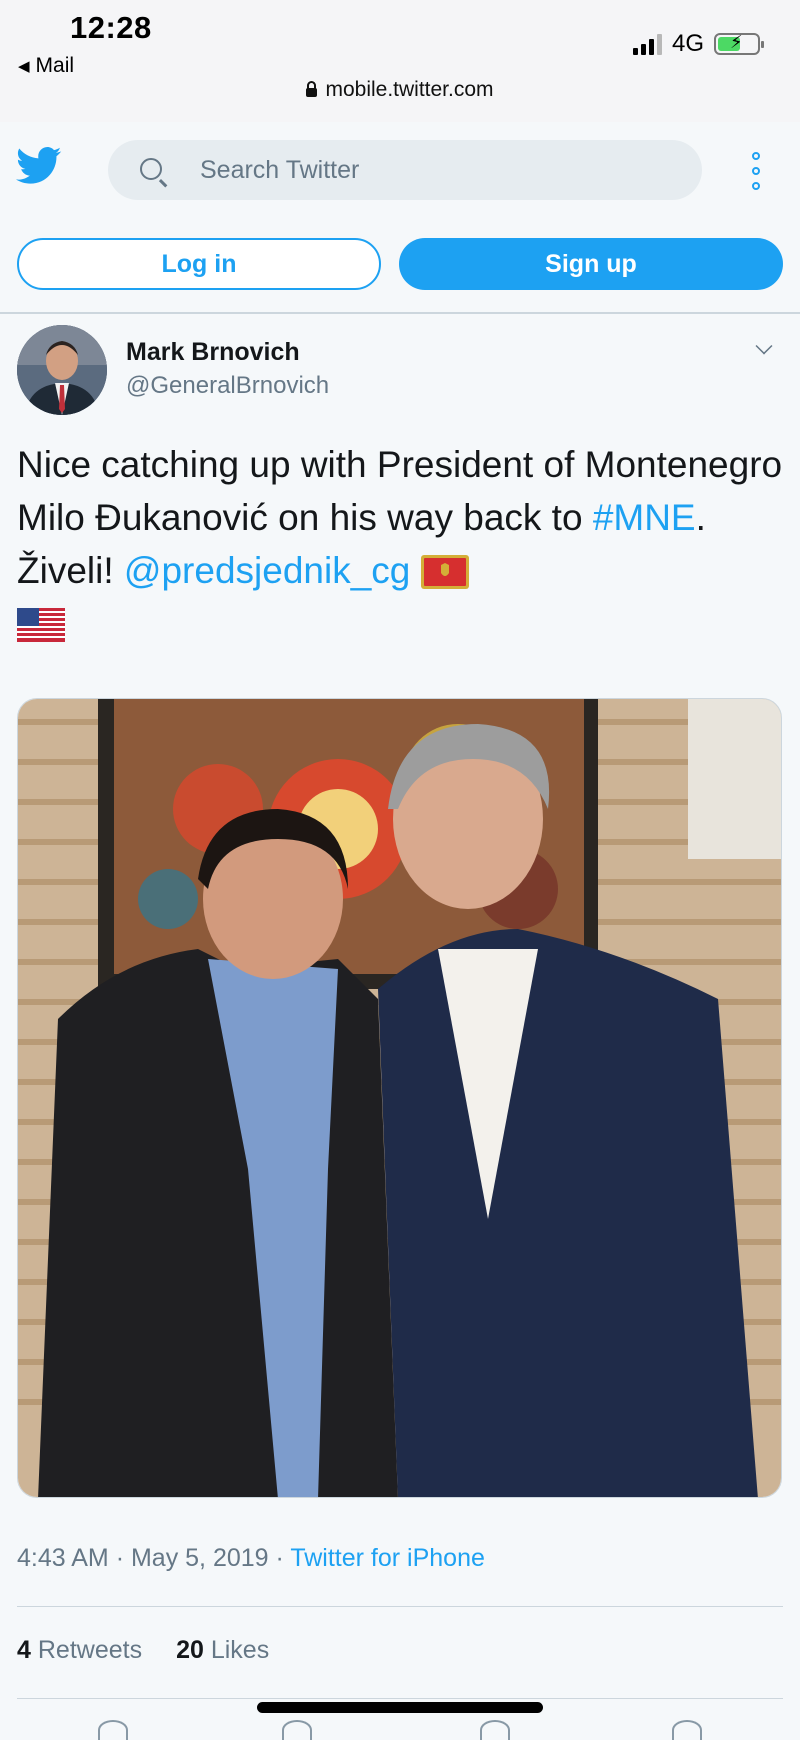 The image size is (800, 1740). What do you see at coordinates (644, 517) in the screenshot?
I see `hashtag-link: #MNE` at bounding box center [644, 517].